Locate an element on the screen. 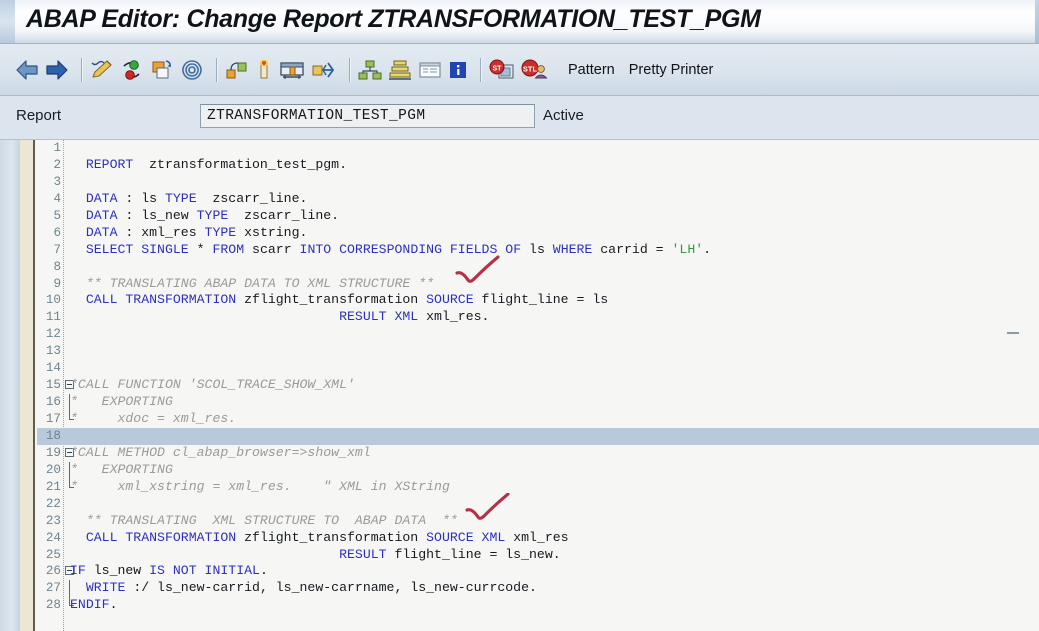  line-number: 1 is located at coordinates (57, 148).